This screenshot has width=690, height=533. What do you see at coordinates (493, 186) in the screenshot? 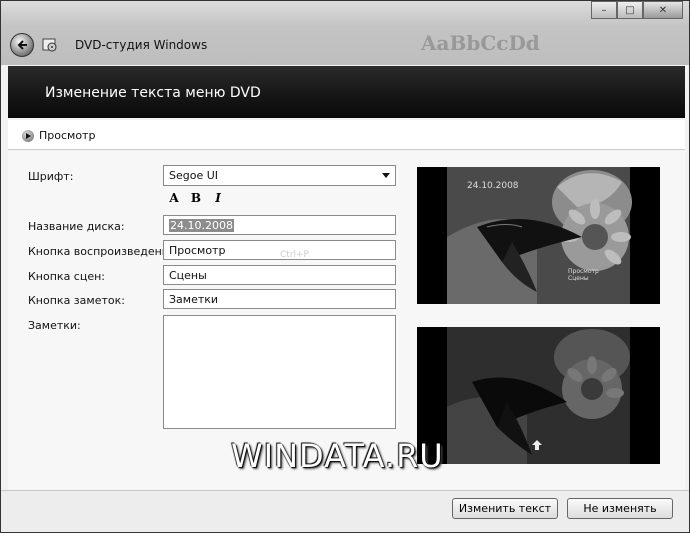
I see `thumbnail-date: 24.10.2008` at bounding box center [493, 186].